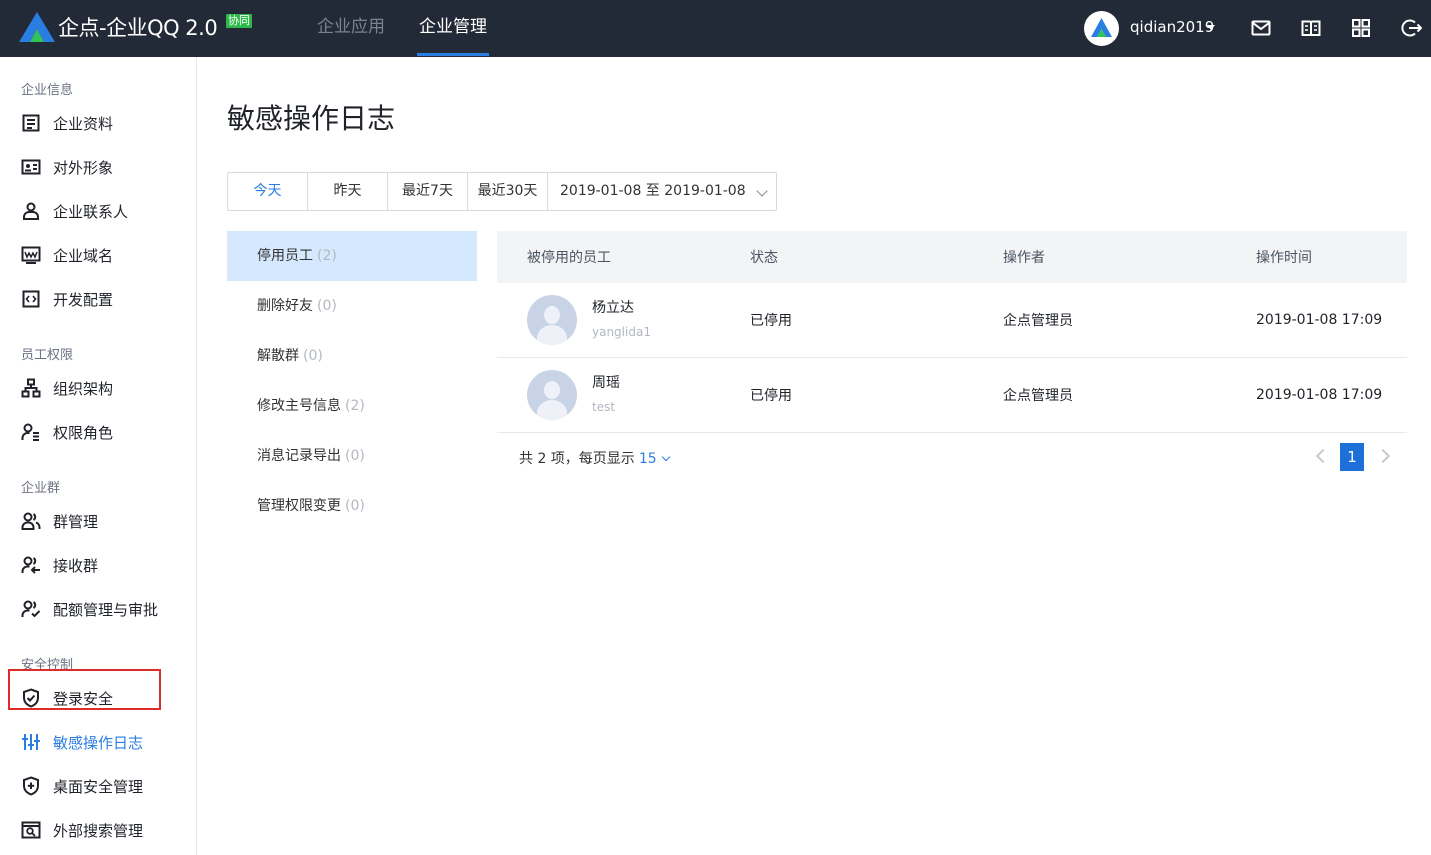 This screenshot has height=855, width=1431. Describe the element at coordinates (952, 395) in the screenshot. I see `table-row: 周瑶 test 已停用 企点管理员 2019-01-08 17:09` at that location.